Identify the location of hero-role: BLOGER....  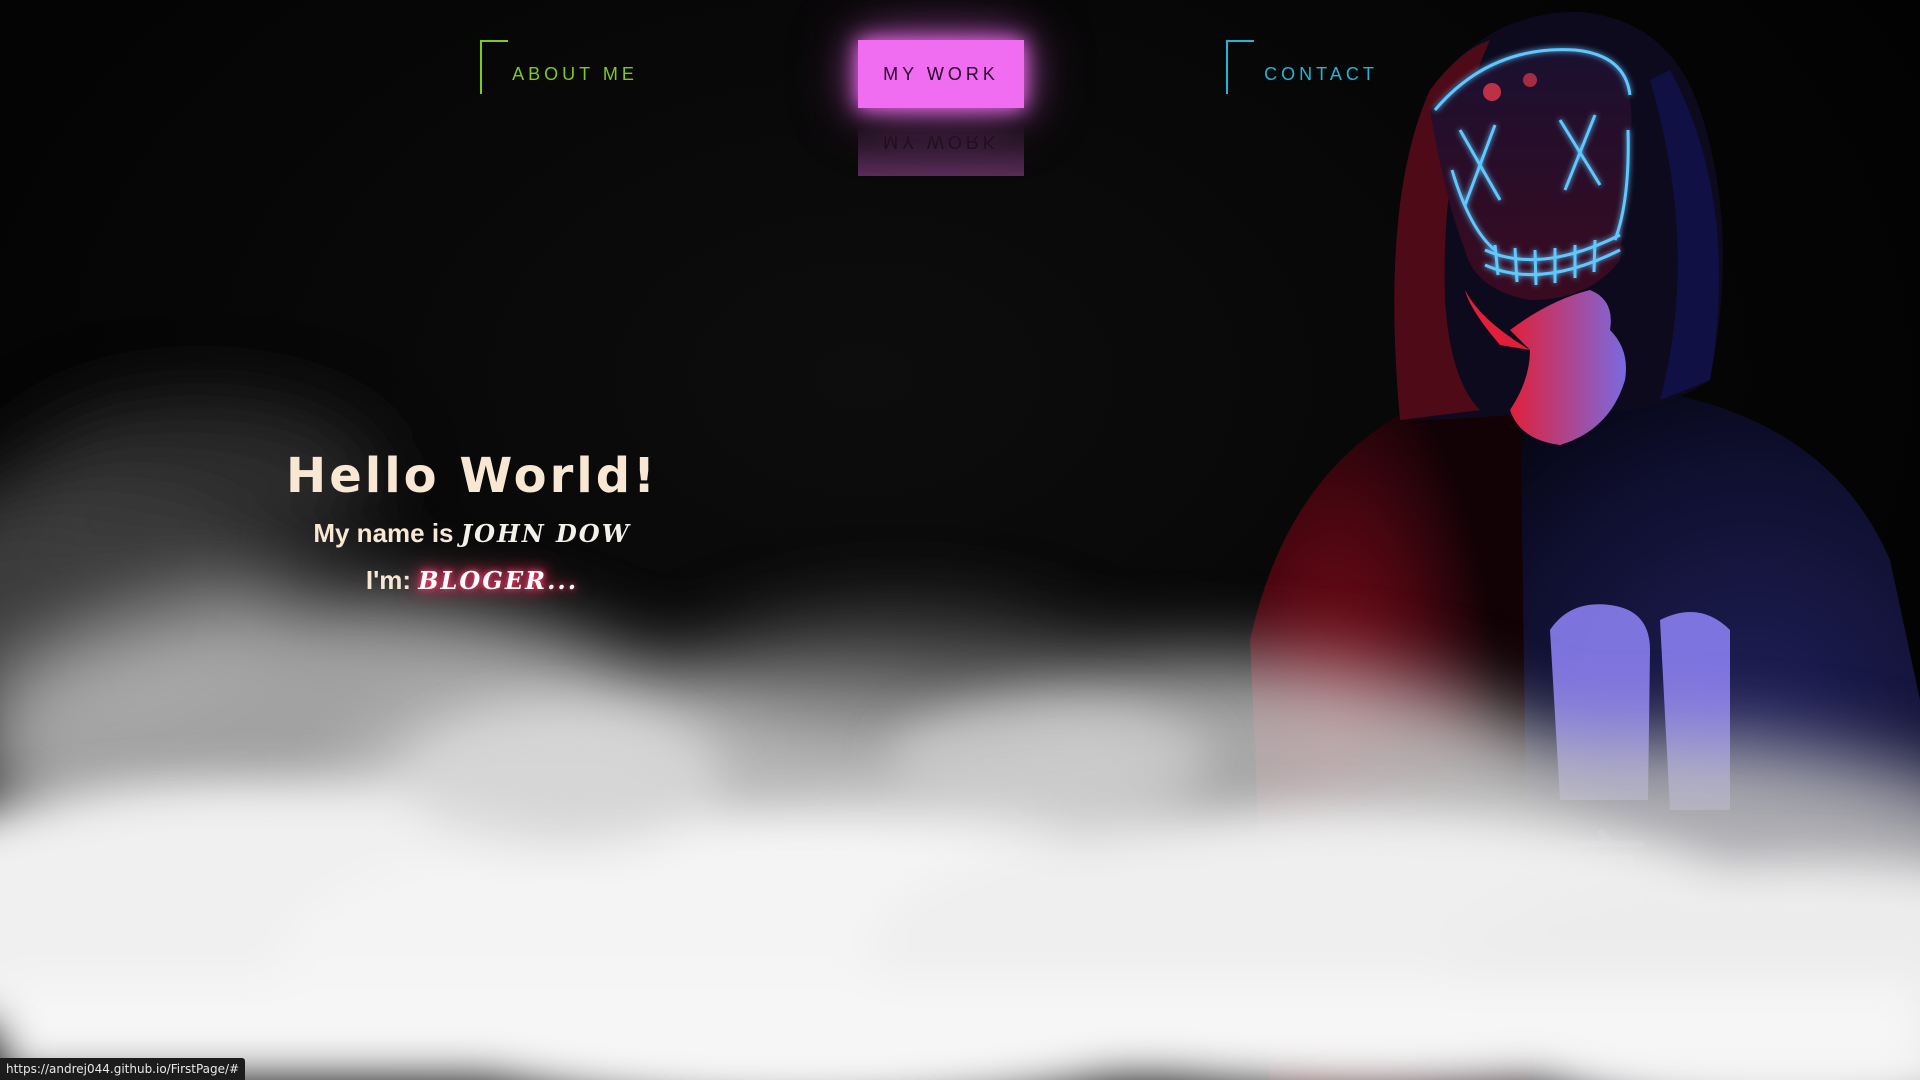
(498, 580).